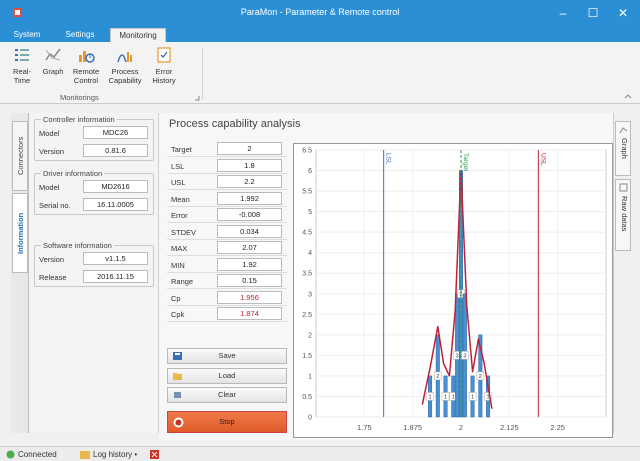  I want to click on stat-row-lsl: LSL 1.8, so click(227, 166).